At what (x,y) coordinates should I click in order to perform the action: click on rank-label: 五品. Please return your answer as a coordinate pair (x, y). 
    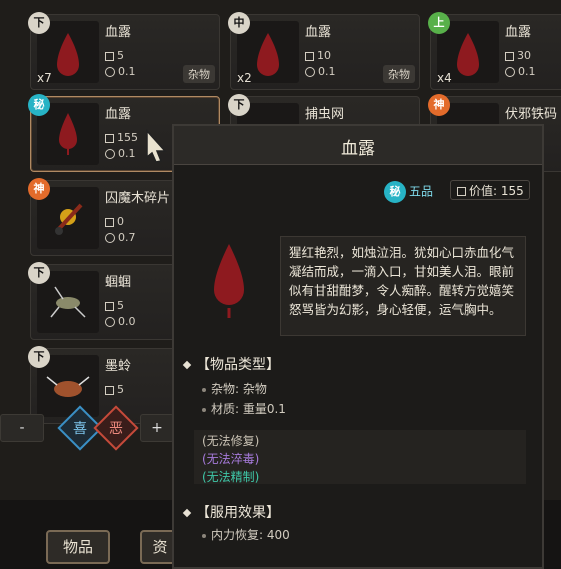
    Looking at the image, I should click on (421, 191).